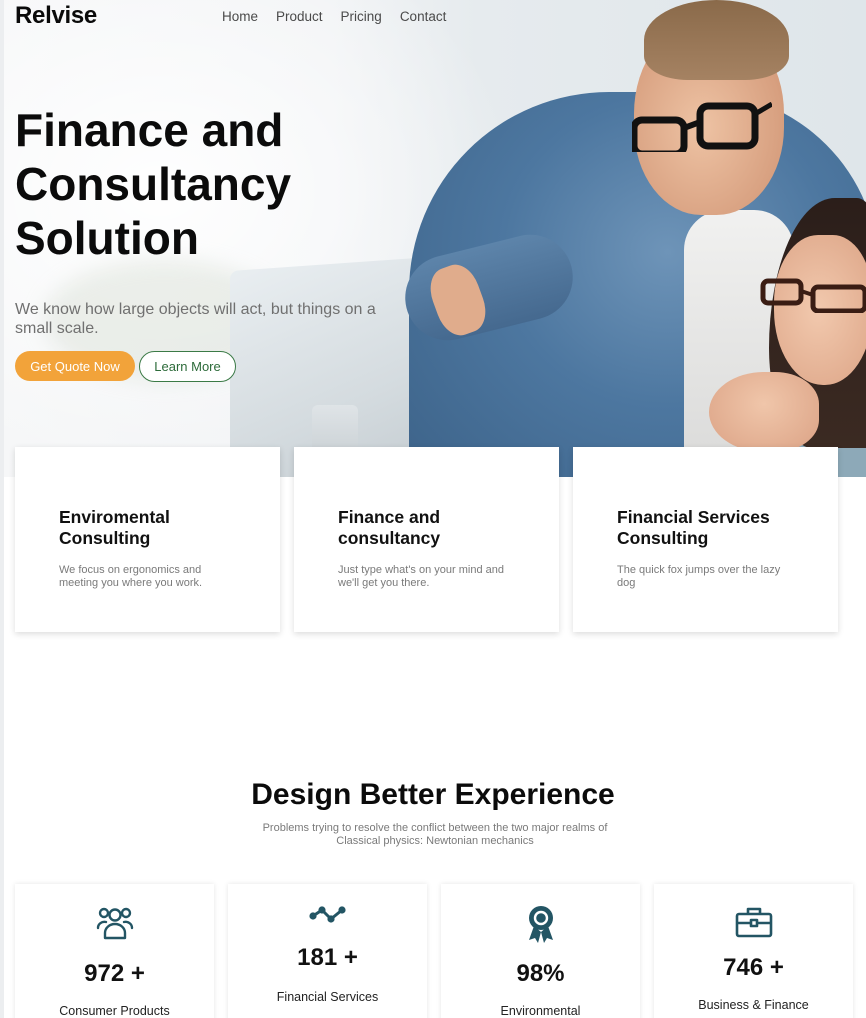 The width and height of the screenshot is (866, 1018). I want to click on hero-man-hair, so click(716, 40).